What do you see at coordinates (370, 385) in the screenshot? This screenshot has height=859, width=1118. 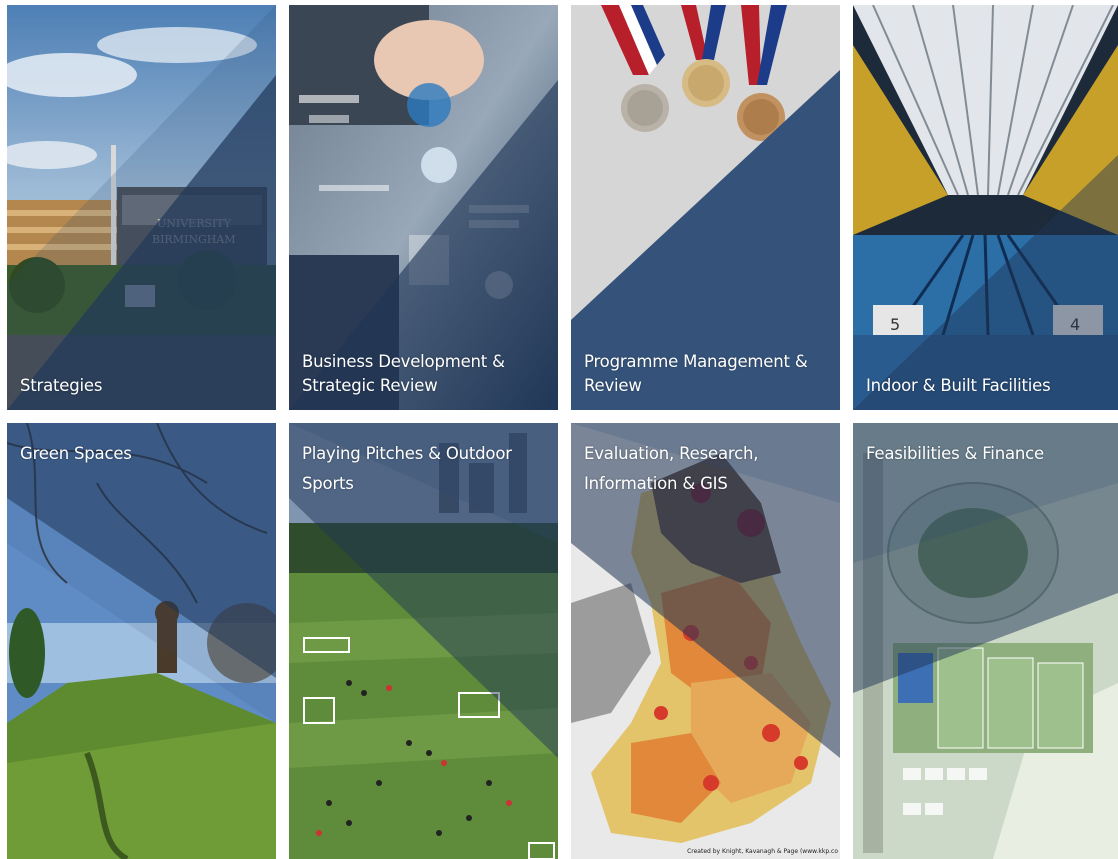 I see `caption-line: Strategic Review` at bounding box center [370, 385].